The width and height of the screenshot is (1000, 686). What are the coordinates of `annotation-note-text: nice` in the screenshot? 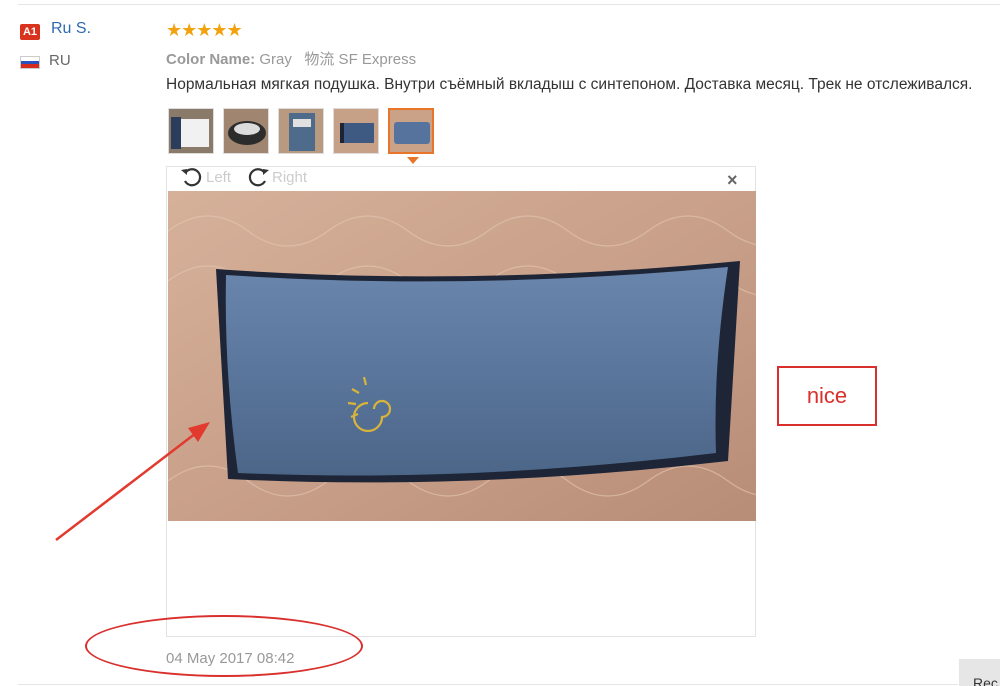 It's located at (827, 395).